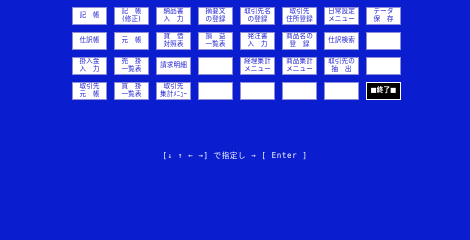  I want to click on menu-button-label-line1: ■終了■, so click(383, 90).